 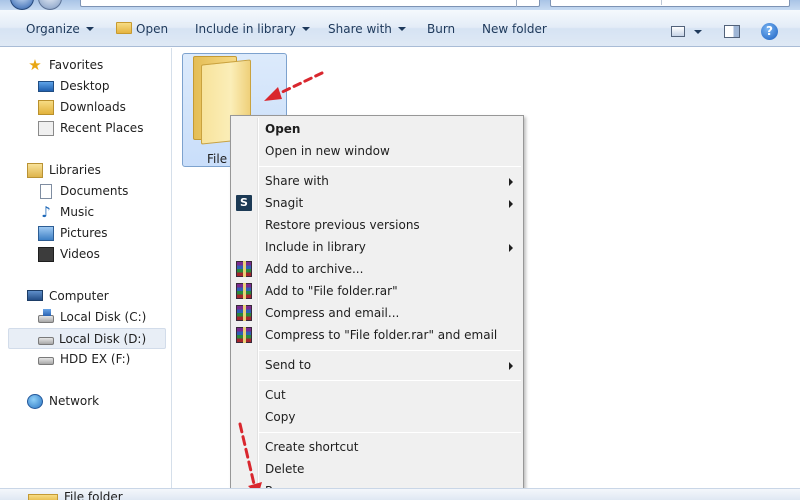 I want to click on menu-item-open-new-window: Open in new window, so click(x=377, y=151).